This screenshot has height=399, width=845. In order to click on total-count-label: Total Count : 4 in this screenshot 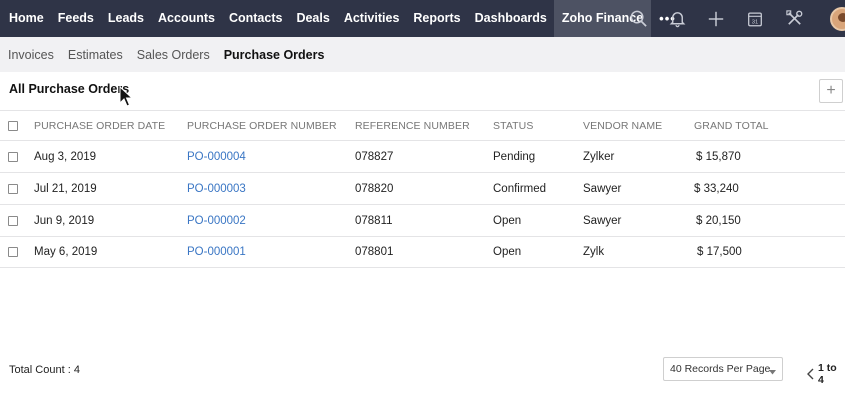, I will do `click(44, 370)`.